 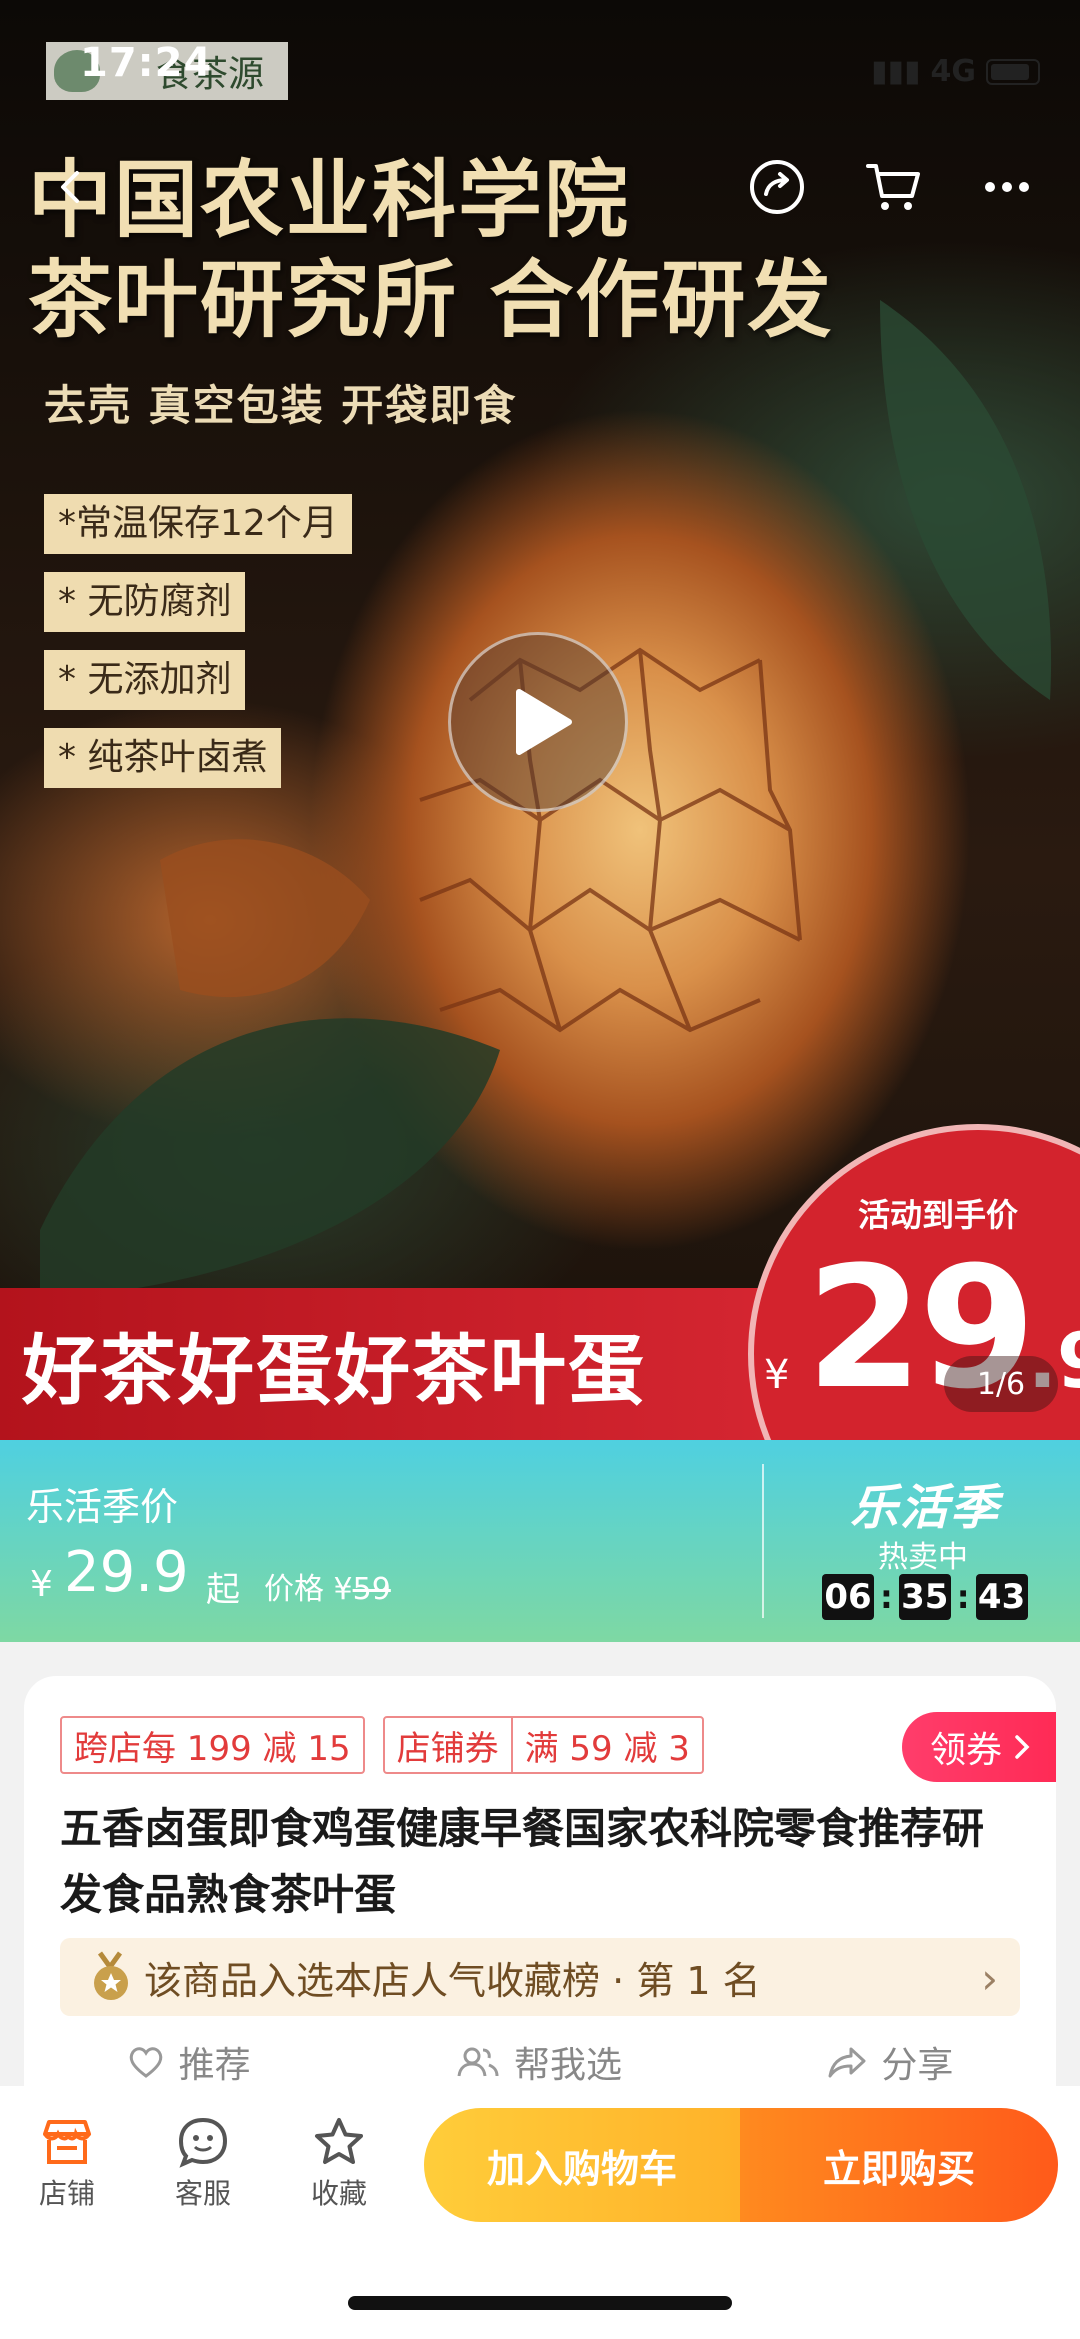 I want to click on action-row: 推荐 帮我选 分享, so click(x=540, y=2062).